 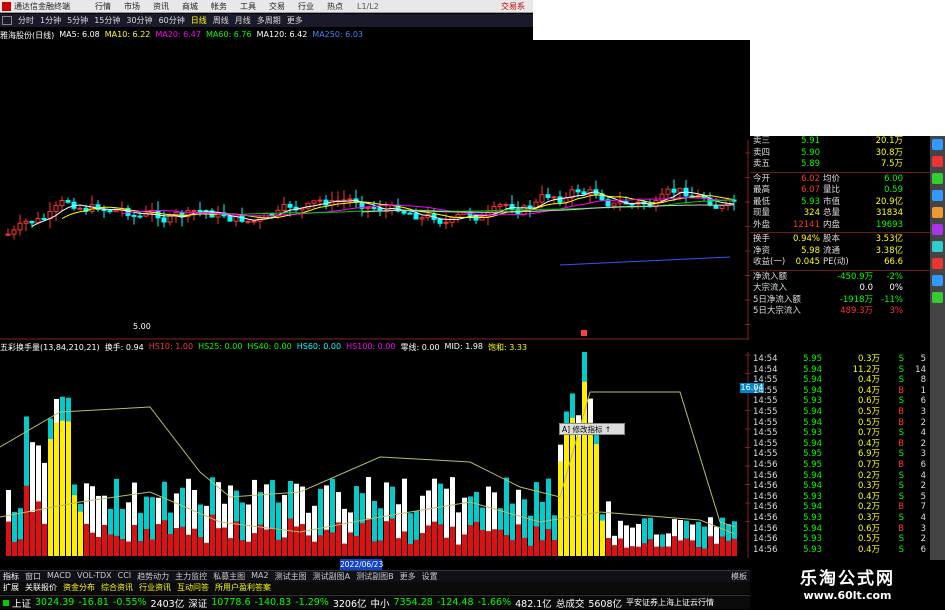 What do you see at coordinates (739, 576) in the screenshot?
I see `template-button: 模板` at bounding box center [739, 576].